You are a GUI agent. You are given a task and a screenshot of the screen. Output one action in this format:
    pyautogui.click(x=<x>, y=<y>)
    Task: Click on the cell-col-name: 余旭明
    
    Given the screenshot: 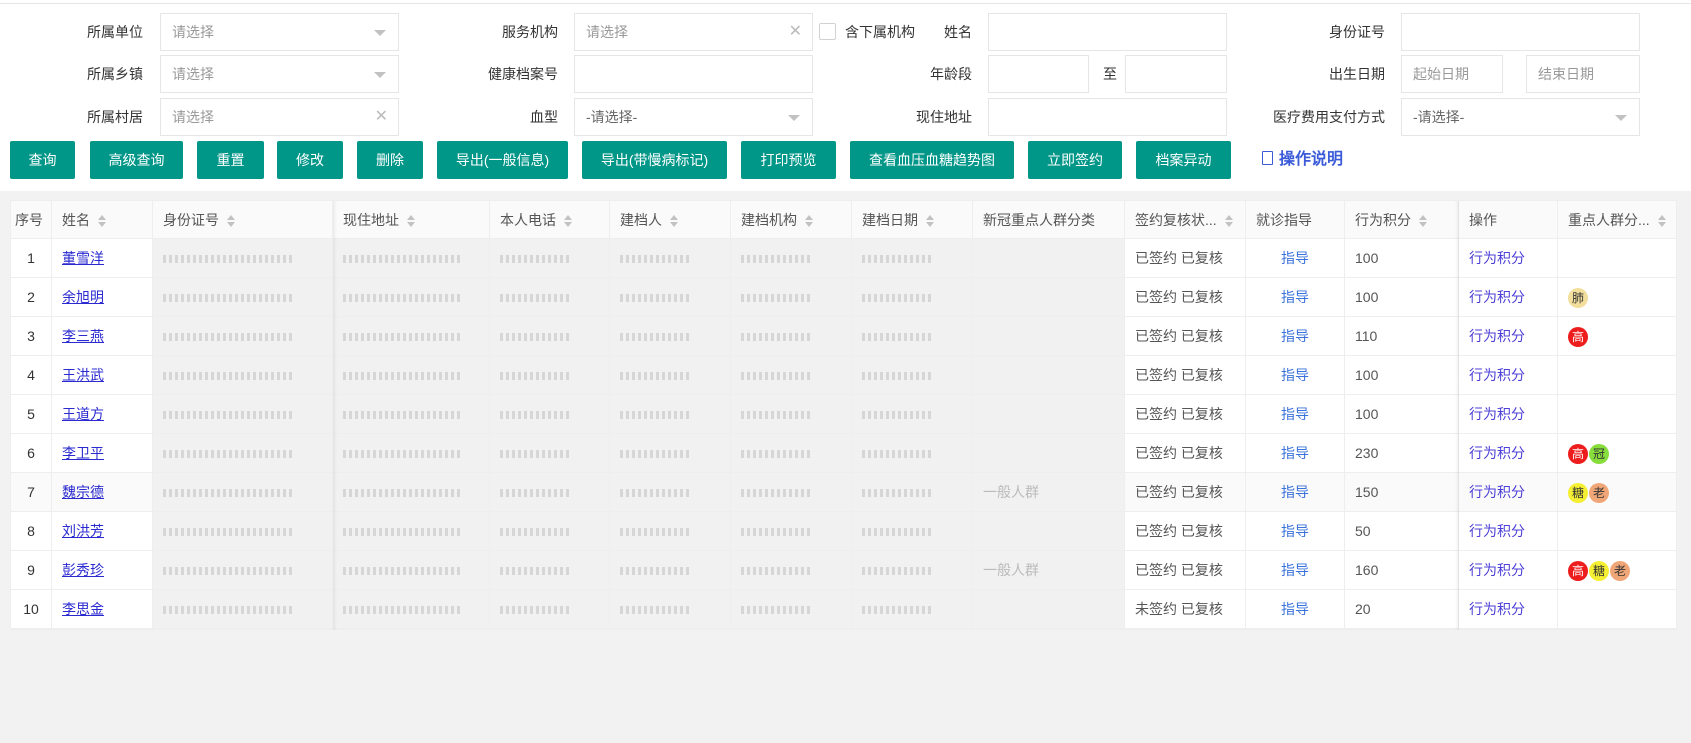 What is the action you would take?
    pyautogui.click(x=102, y=297)
    